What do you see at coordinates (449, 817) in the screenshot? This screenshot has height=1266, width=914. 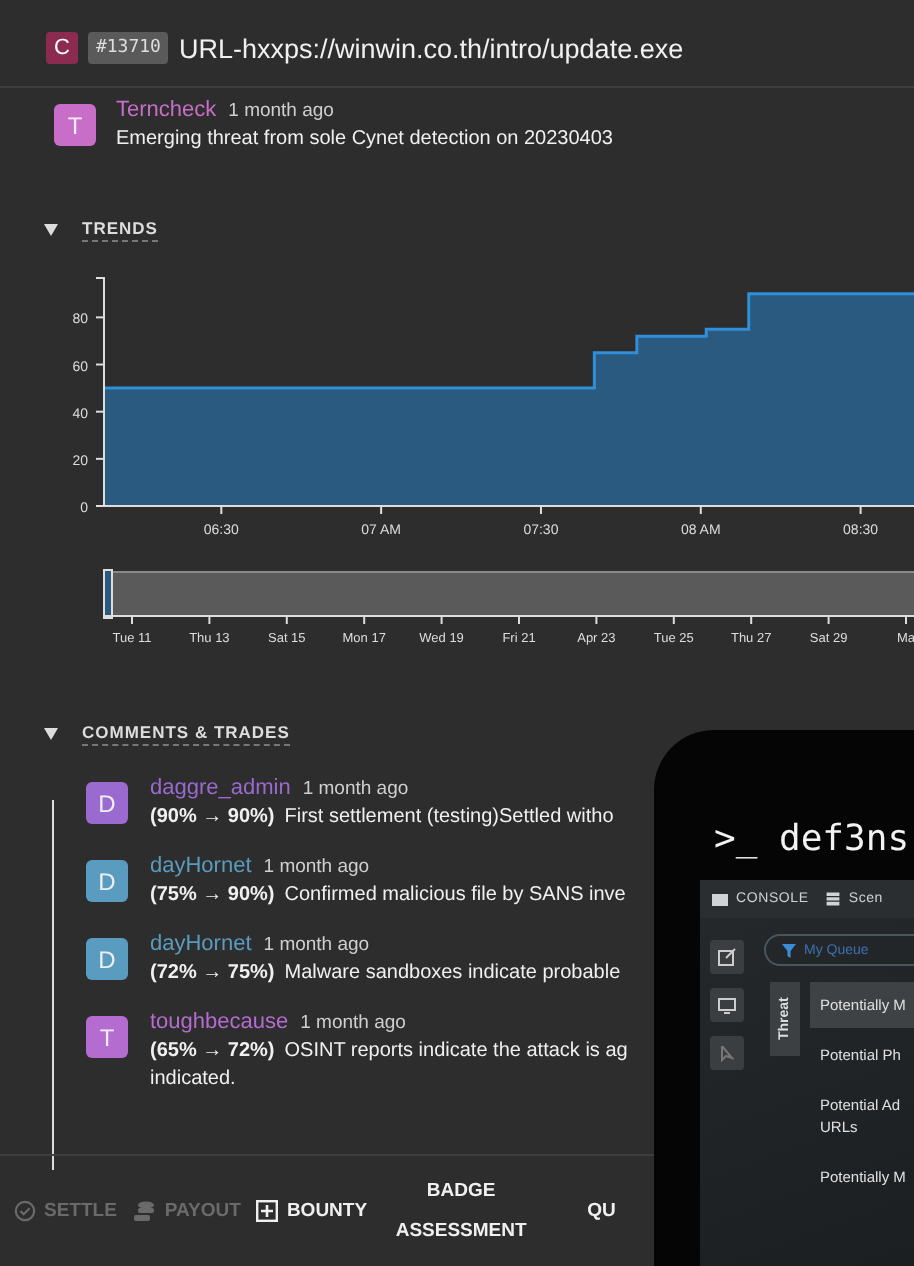 I see `comment-text: First settlement (testing)Settled witho` at bounding box center [449, 817].